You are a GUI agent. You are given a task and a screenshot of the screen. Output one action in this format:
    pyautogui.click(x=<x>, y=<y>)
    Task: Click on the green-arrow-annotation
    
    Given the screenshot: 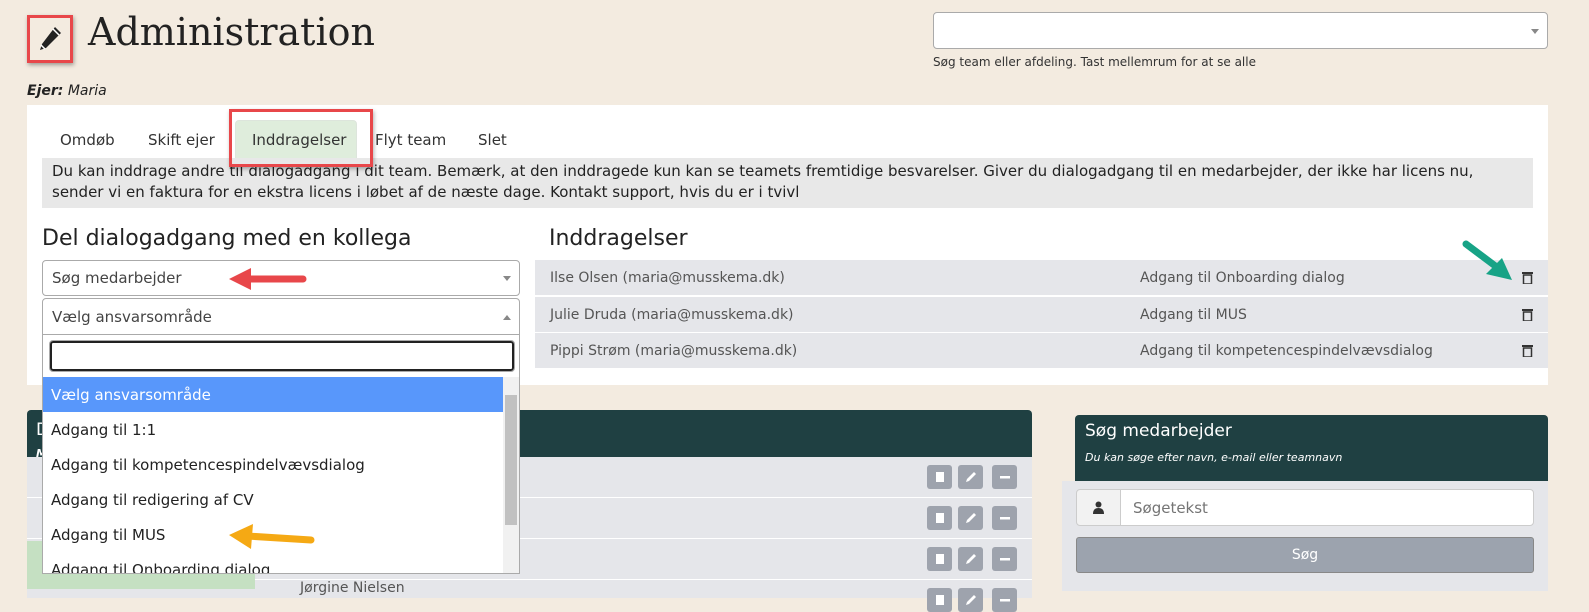 What is the action you would take?
    pyautogui.click(x=1487, y=260)
    